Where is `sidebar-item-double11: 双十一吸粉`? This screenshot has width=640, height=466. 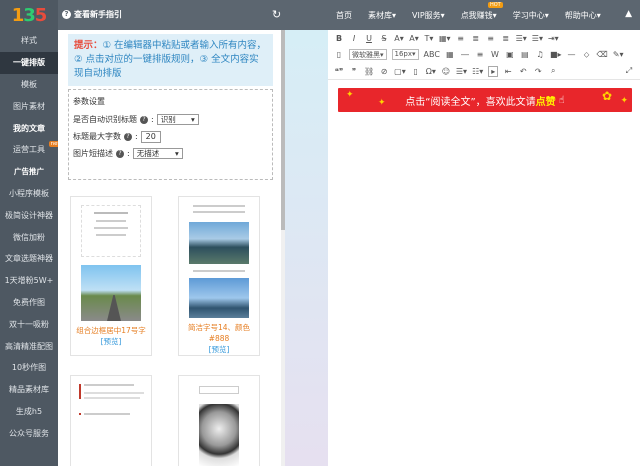
sidebar-item-double11: 双十一吸粉 is located at coordinates (29, 324).